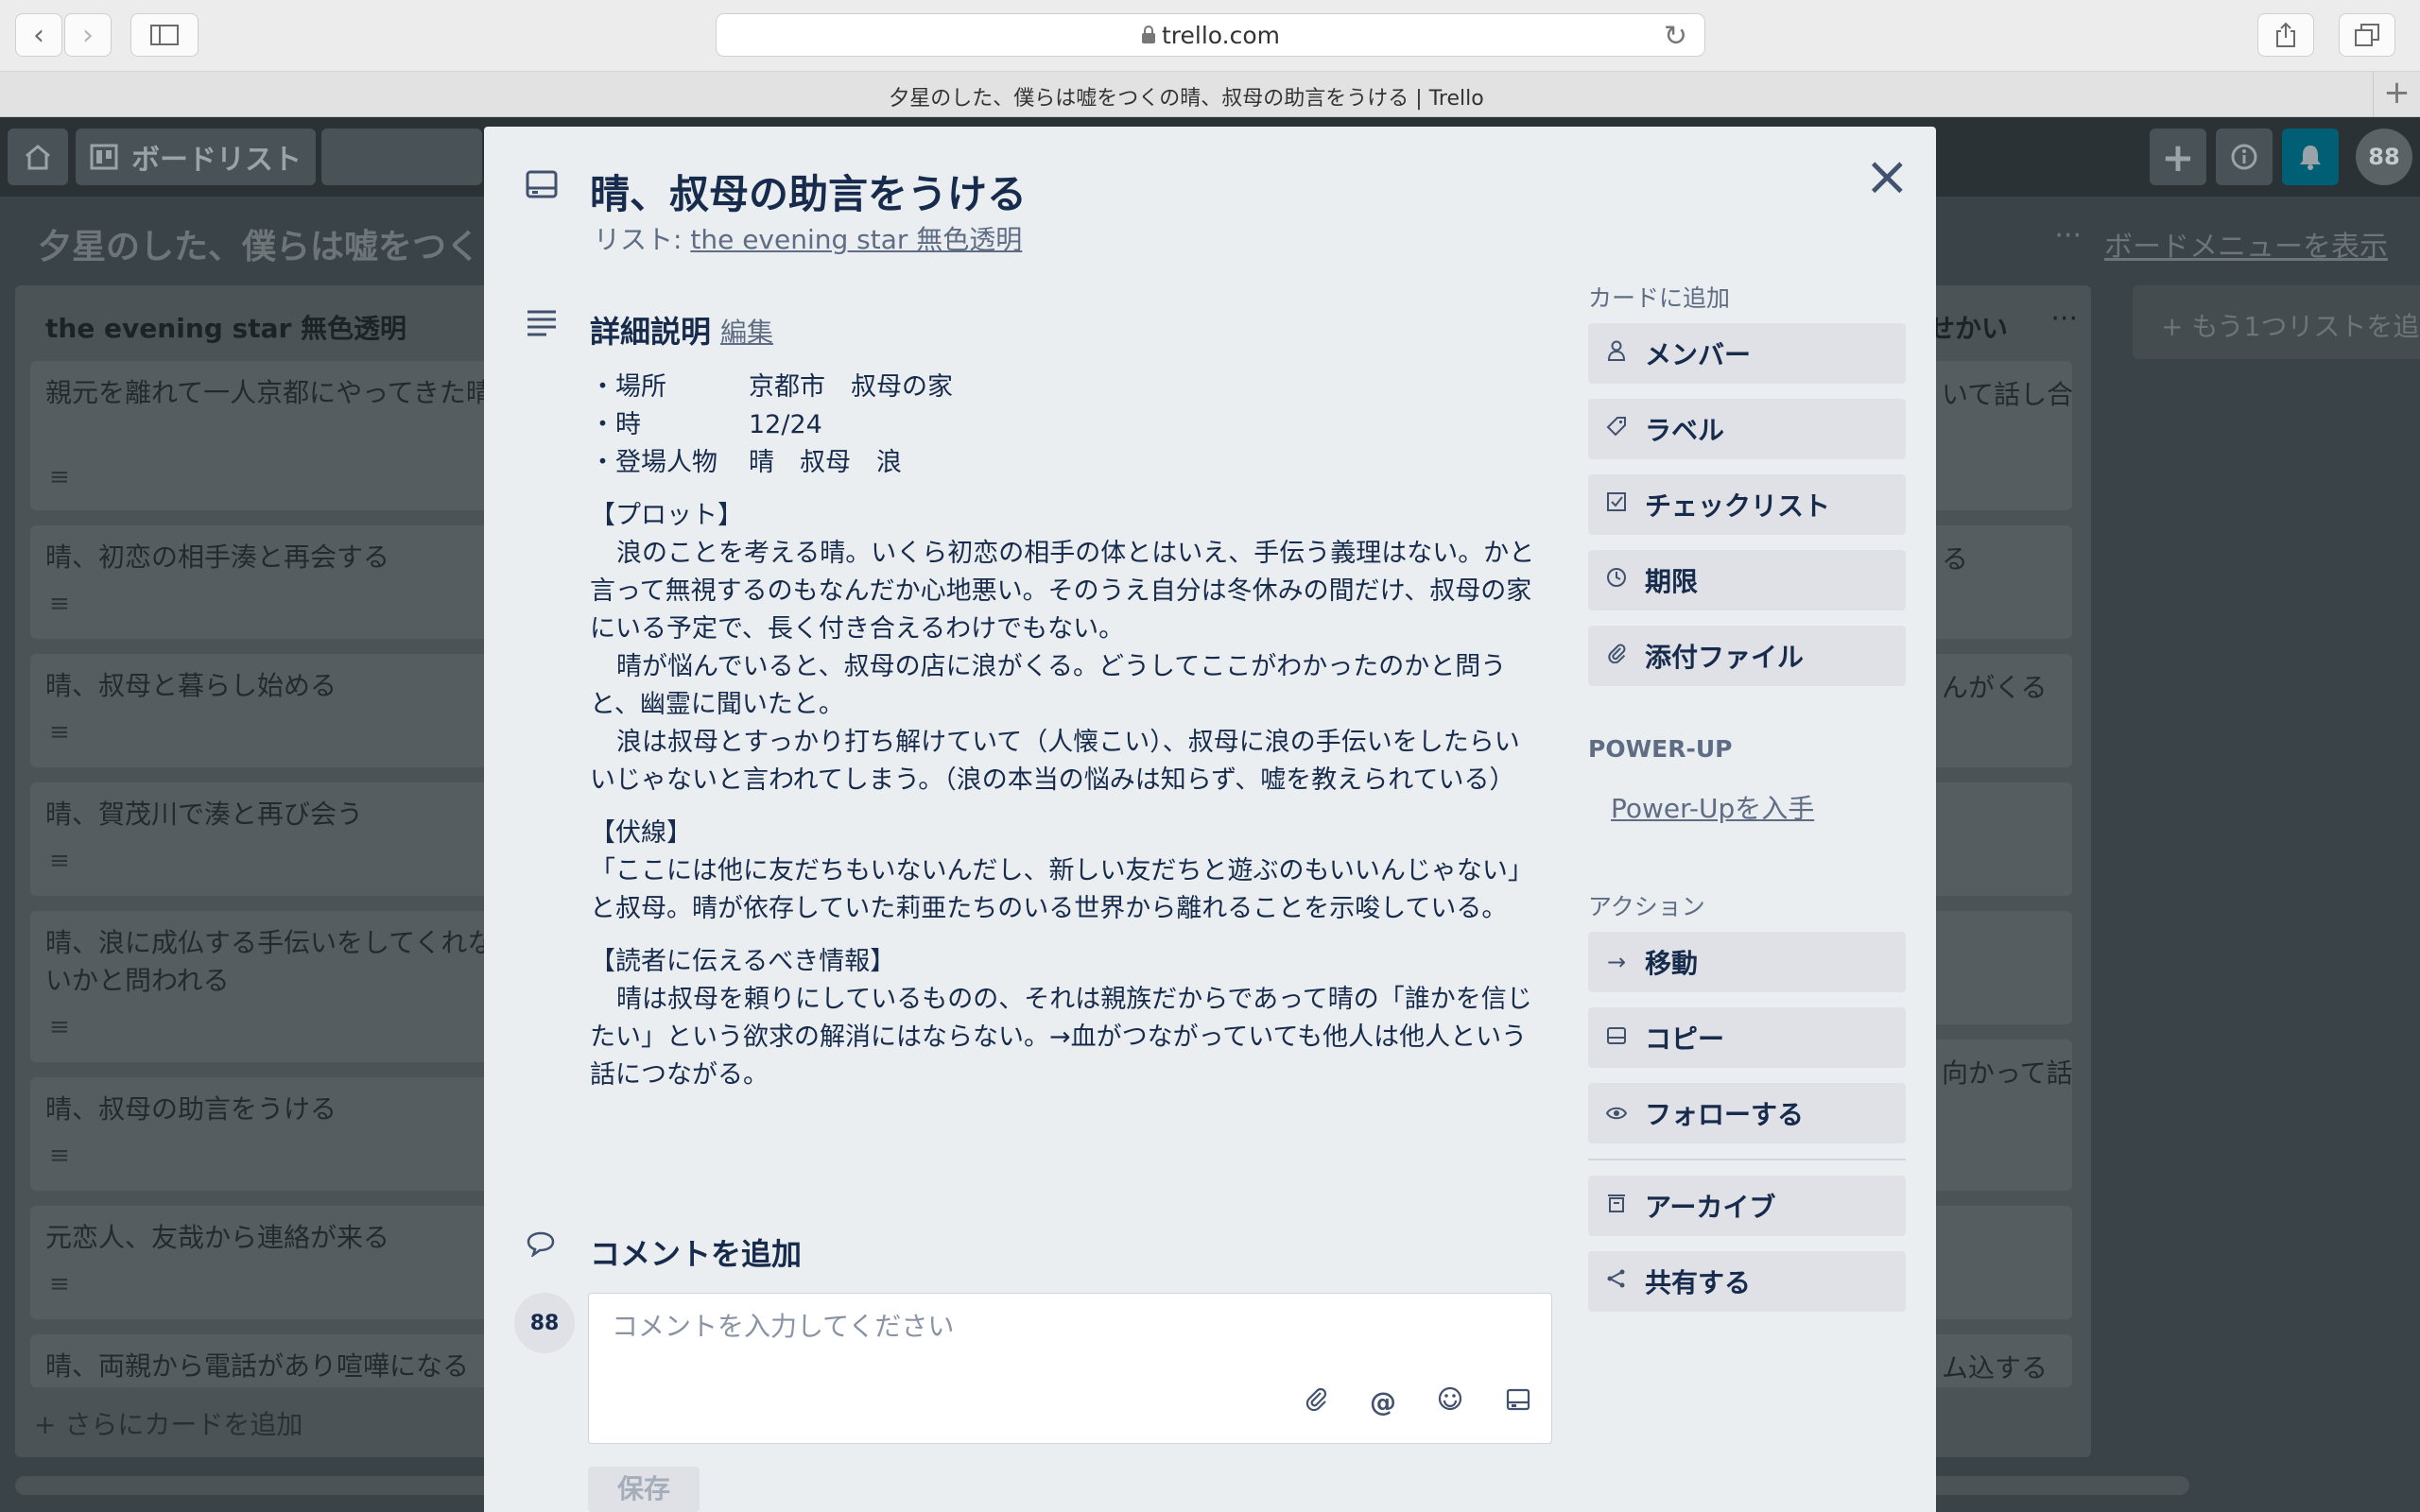 The image size is (2420, 1512). I want to click on mention-icon: @, so click(1383, 1402).